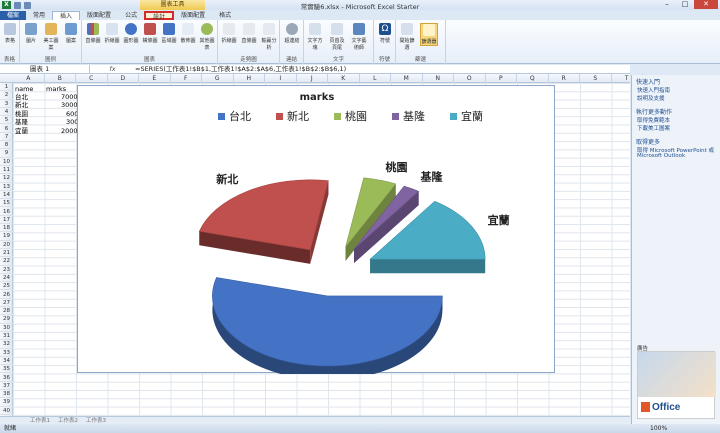  I want to click on row-header-2: 2, so click(6, 95).